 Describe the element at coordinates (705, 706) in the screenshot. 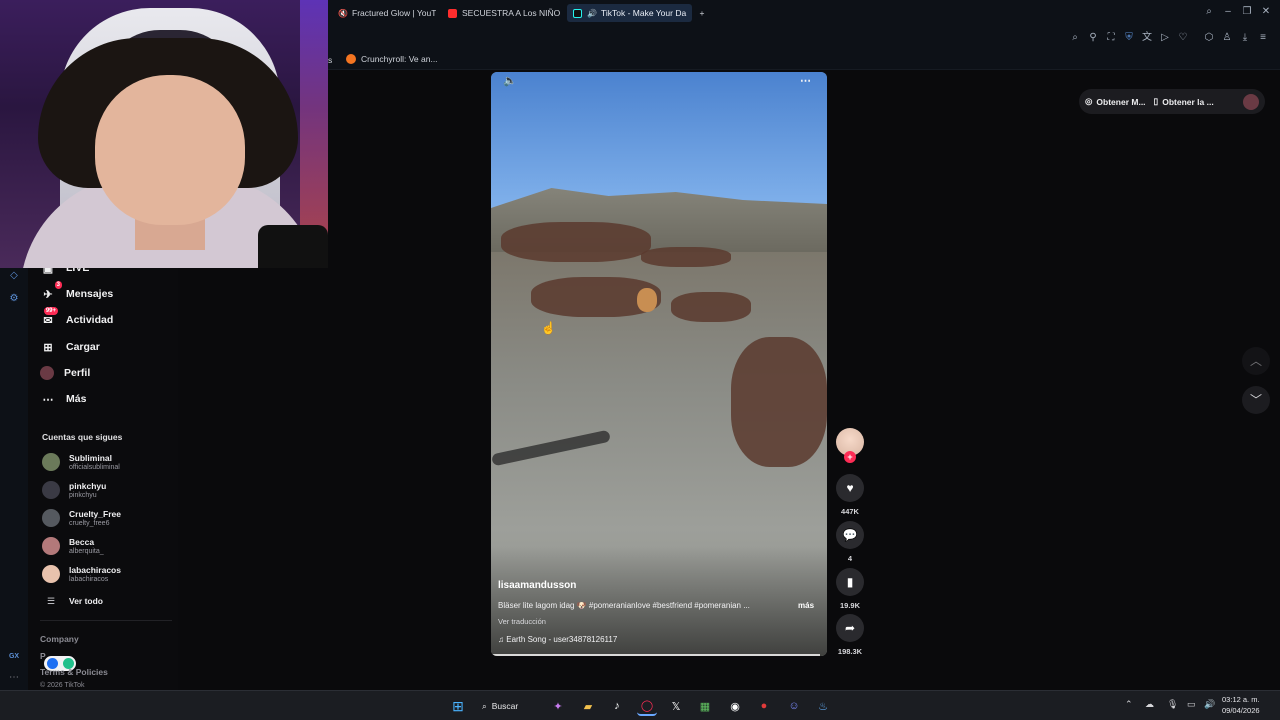

I see `minecraft-icon: ▦` at that location.